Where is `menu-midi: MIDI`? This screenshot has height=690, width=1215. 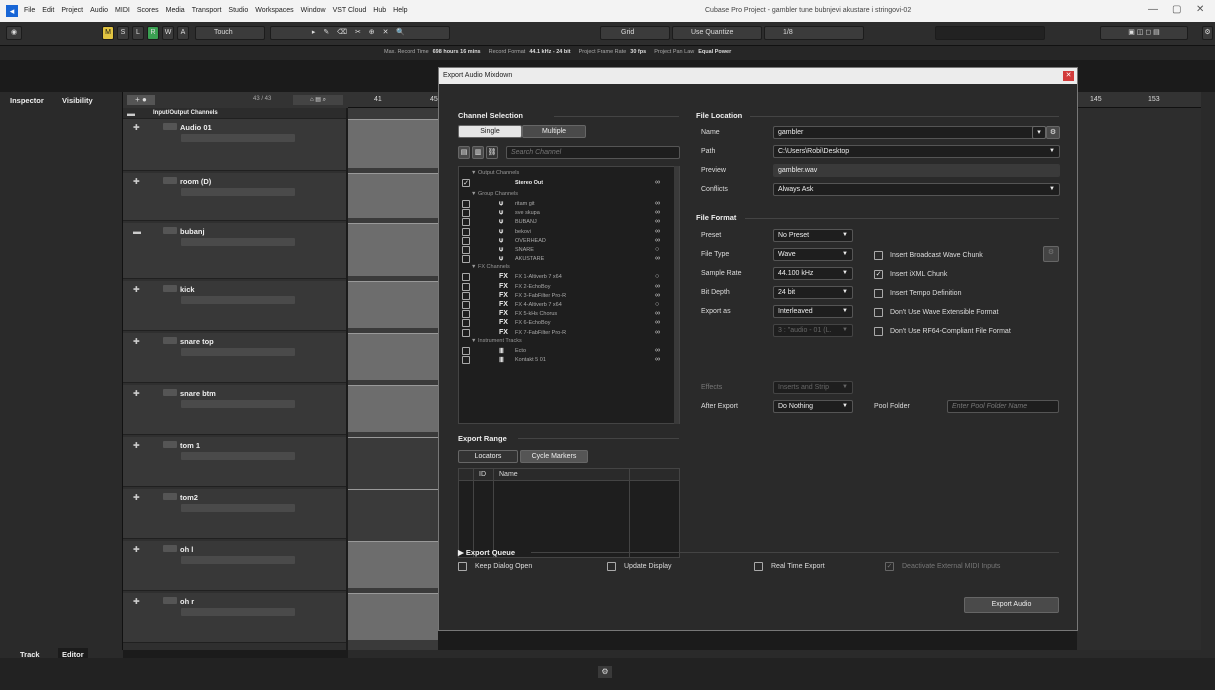 menu-midi: MIDI is located at coordinates (122, 10).